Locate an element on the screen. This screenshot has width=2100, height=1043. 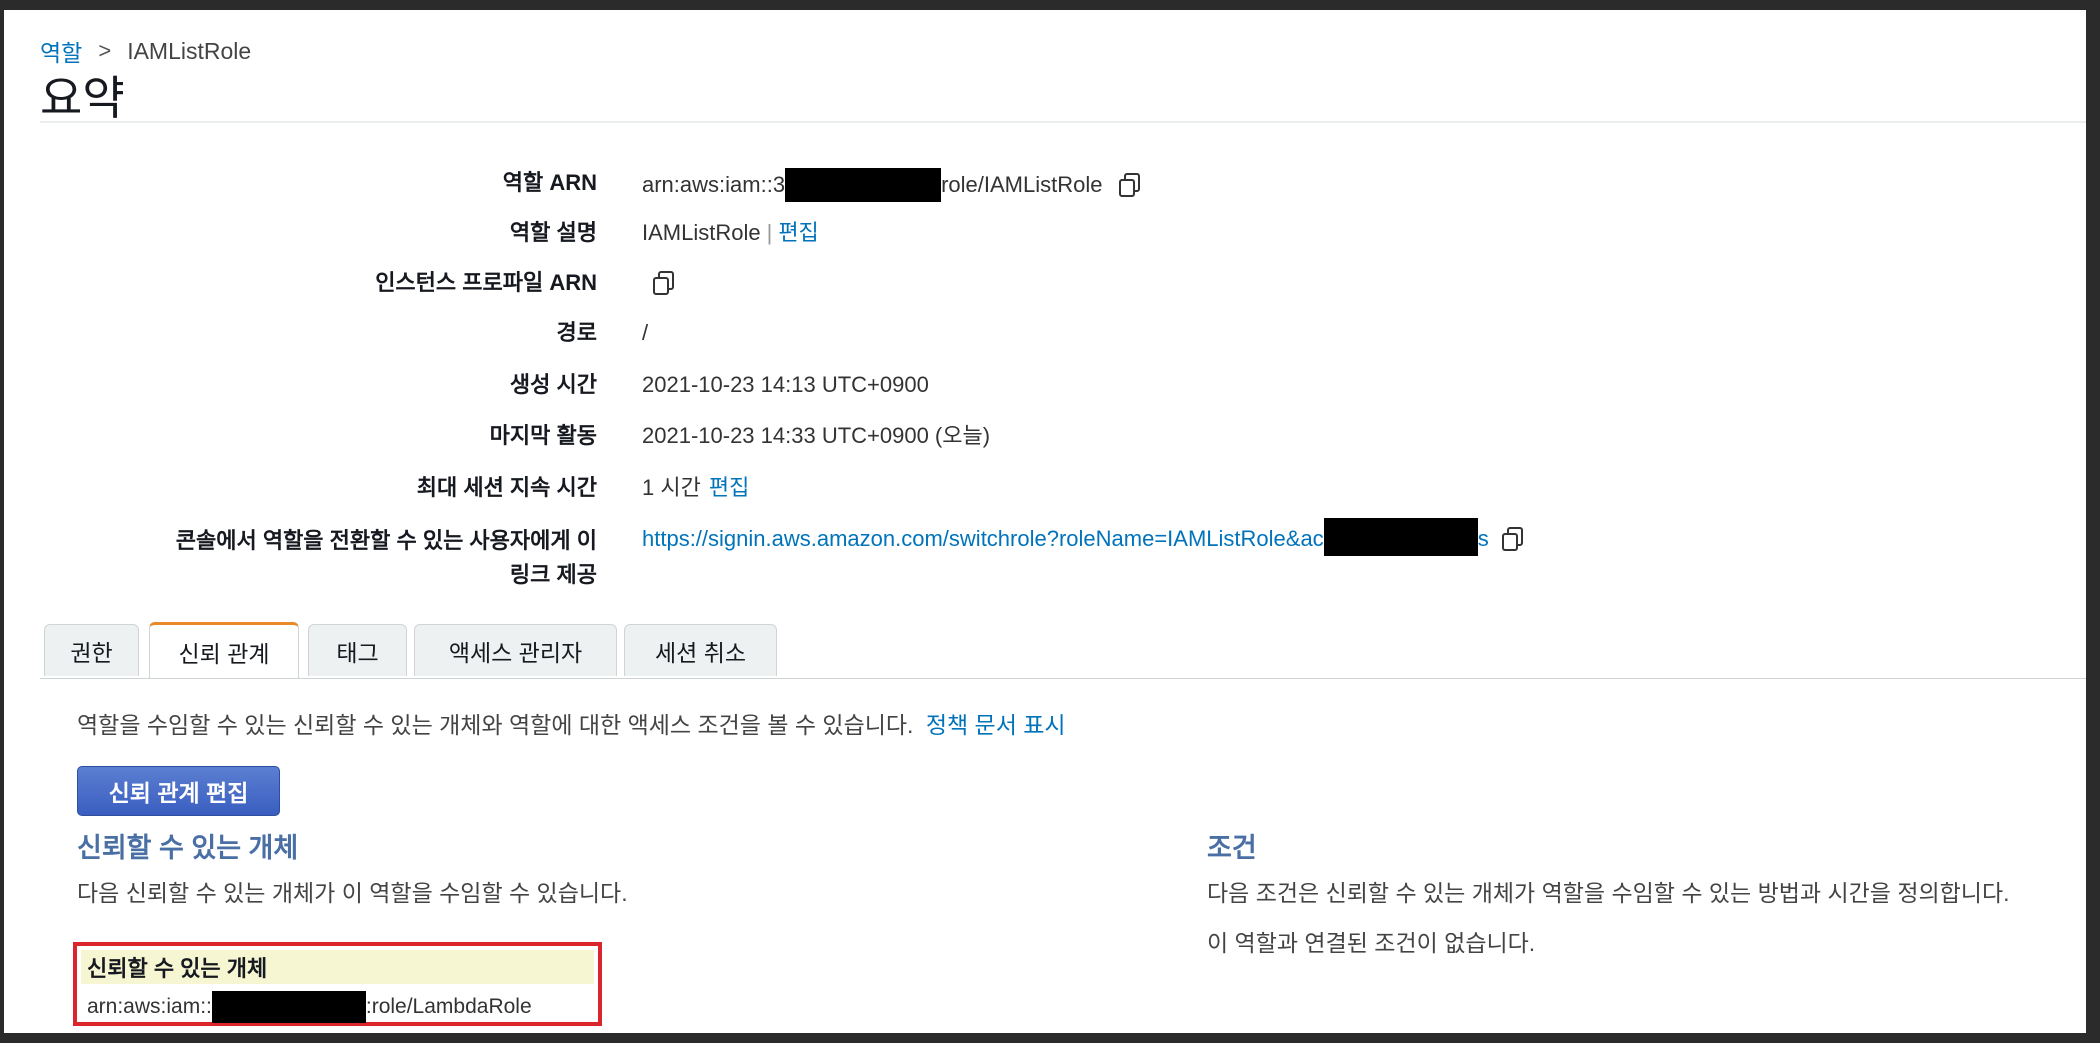
max-session-value: 1 시간 편집 is located at coordinates (695, 488).